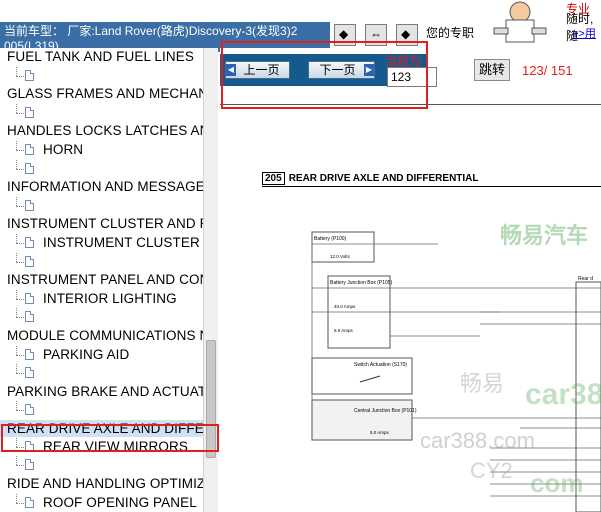 This screenshot has width=601, height=512. What do you see at coordinates (105, 186) in the screenshot?
I see `tree-item-label: INFORMATION AND MESSAGE CENTER` at bounding box center [105, 186].